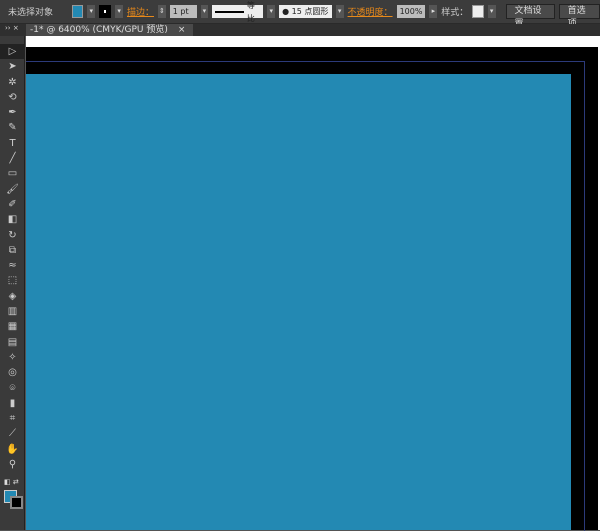  I want to click on tool-26-icon: ✋, so click(12, 449).